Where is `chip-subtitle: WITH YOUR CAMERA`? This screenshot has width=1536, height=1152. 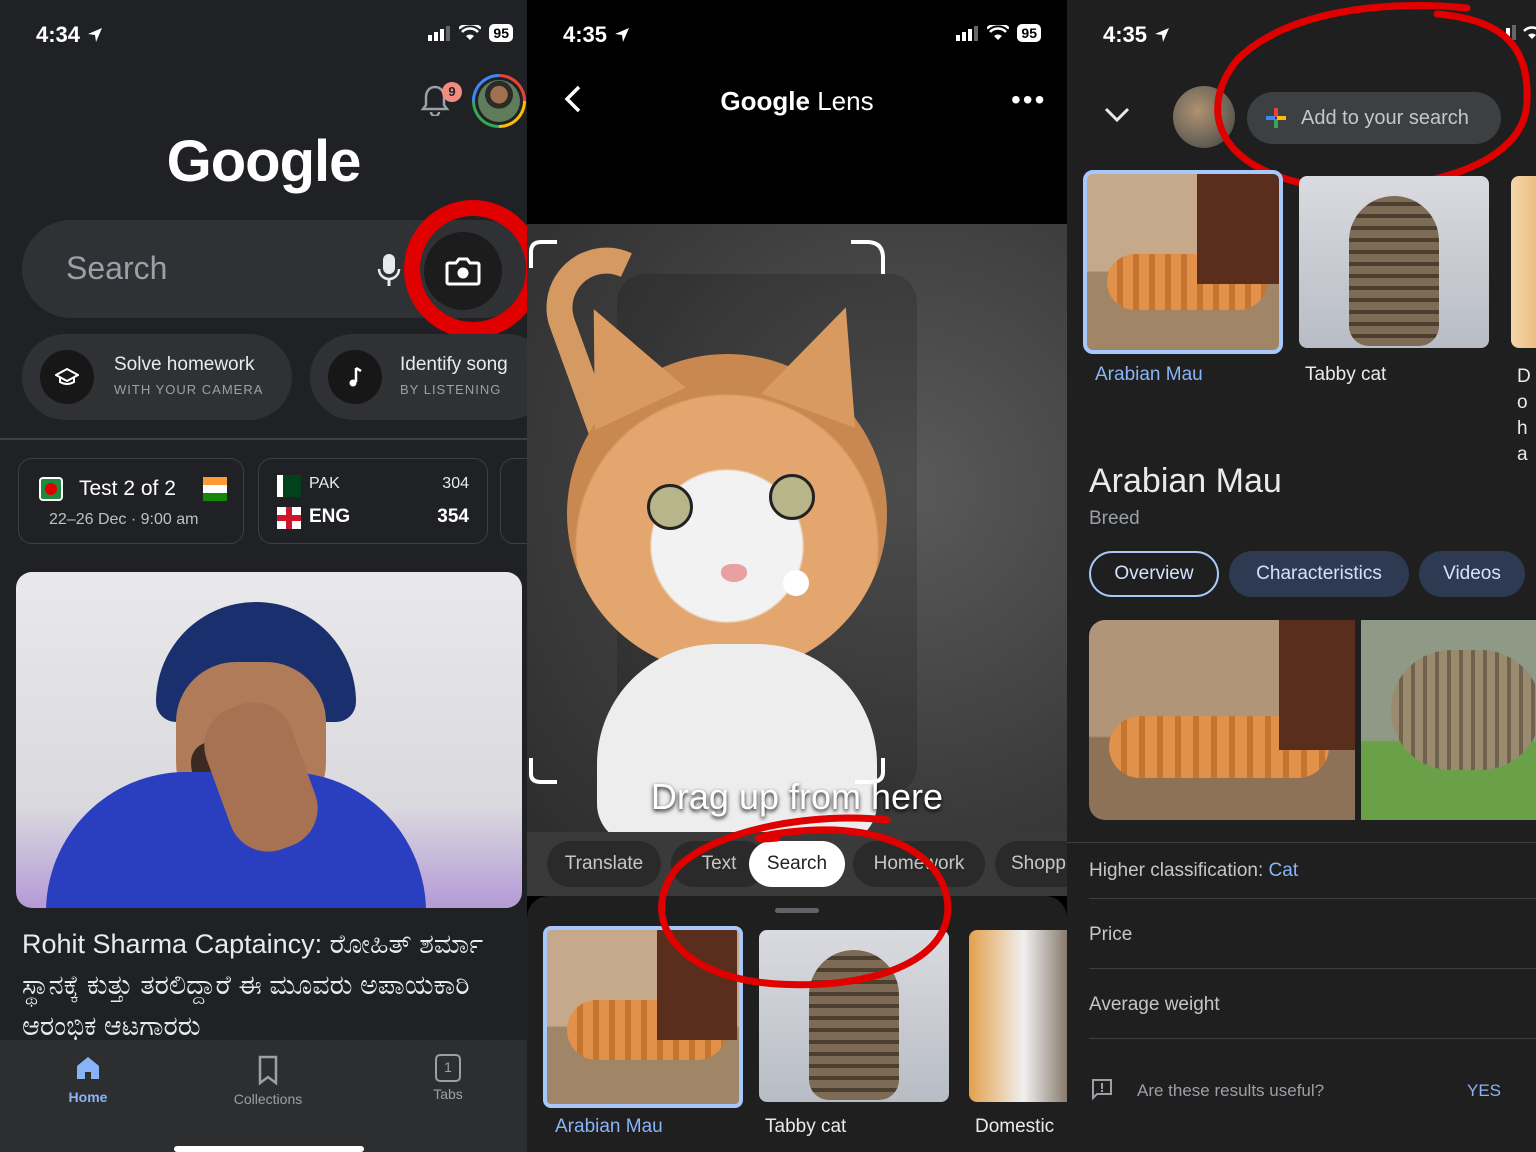
chip-subtitle: WITH YOUR CAMERA is located at coordinates (189, 389).